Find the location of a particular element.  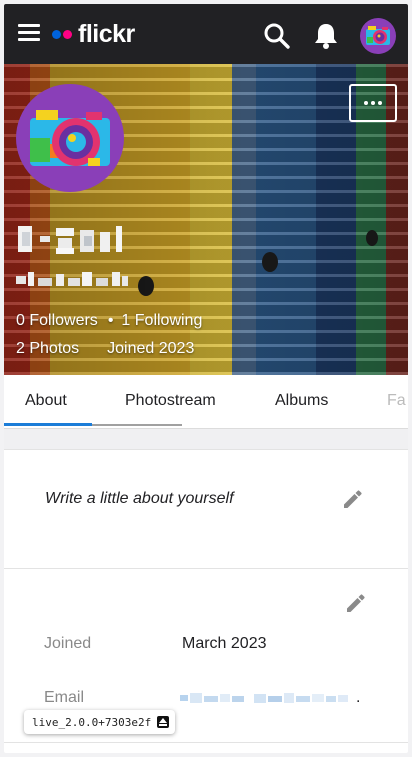

tab-albums: Albums is located at coordinates (301, 401).